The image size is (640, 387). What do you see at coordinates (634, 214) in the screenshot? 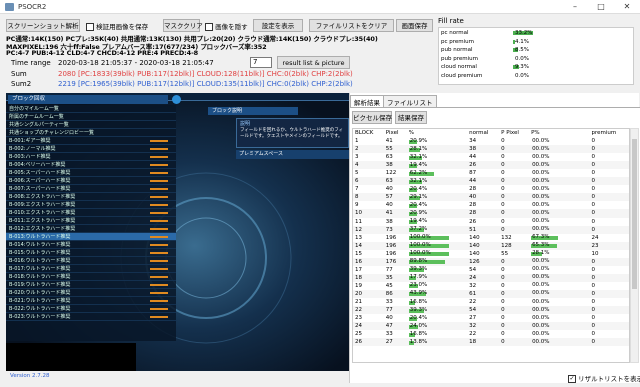
I see `scrollbar-thumb` at bounding box center [634, 214].